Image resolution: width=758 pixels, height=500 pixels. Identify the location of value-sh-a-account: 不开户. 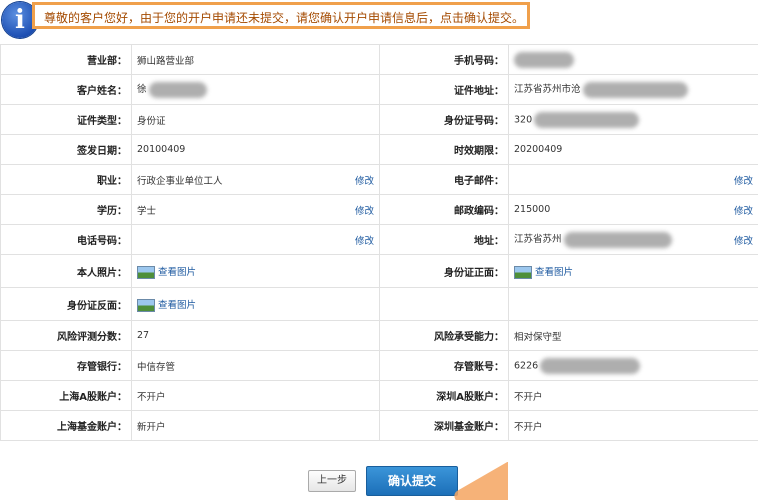
(255, 395).